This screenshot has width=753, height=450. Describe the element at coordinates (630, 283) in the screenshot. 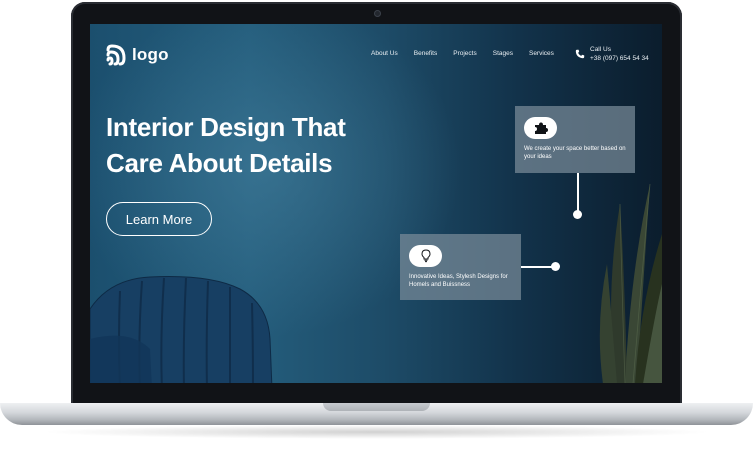

I see `plant-image` at that location.